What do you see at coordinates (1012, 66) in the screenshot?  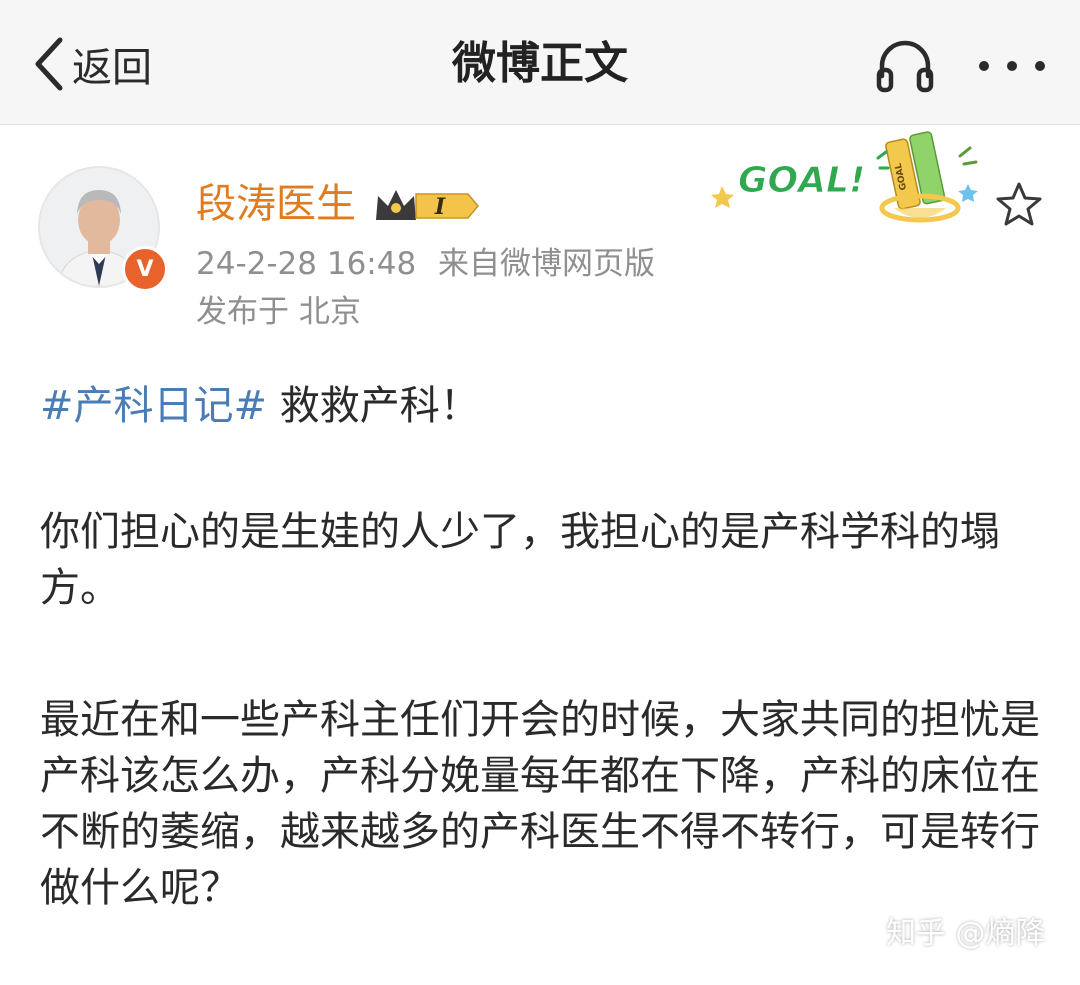 I see `more-horizontal-icon` at bounding box center [1012, 66].